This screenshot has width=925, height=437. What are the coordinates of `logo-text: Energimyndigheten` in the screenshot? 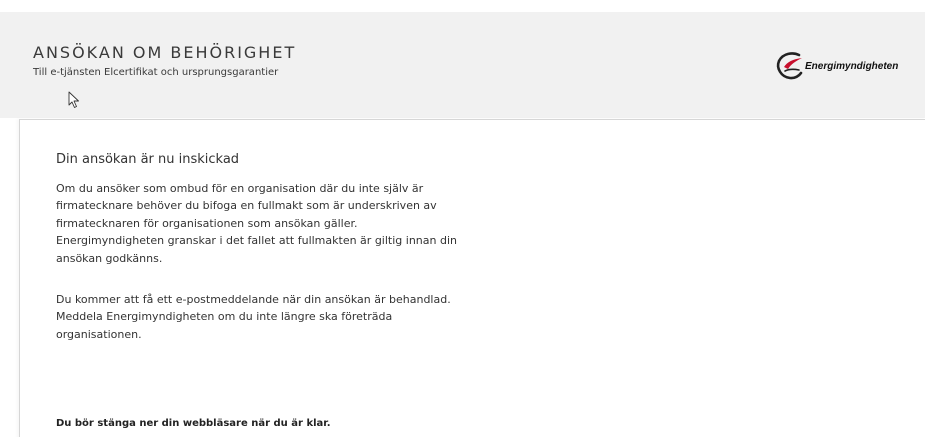 It's located at (852, 66).